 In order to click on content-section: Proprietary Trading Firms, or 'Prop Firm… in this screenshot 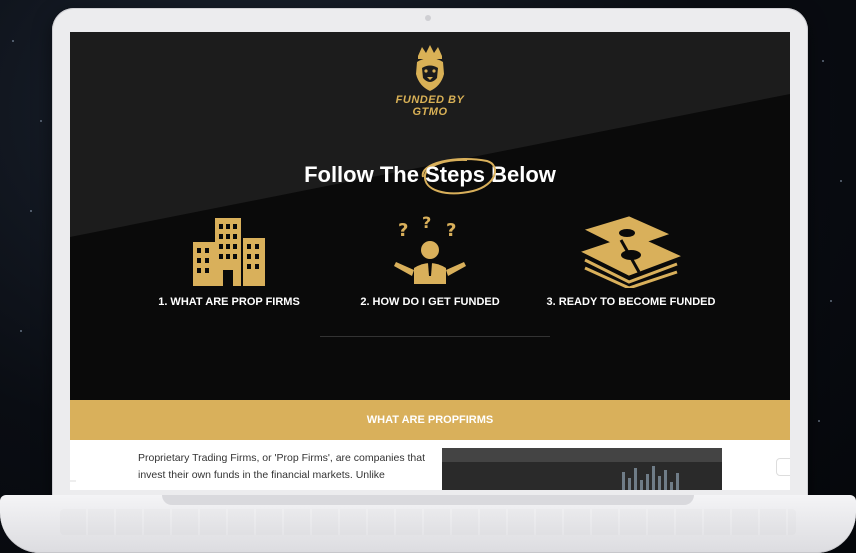, I will do `click(430, 465)`.